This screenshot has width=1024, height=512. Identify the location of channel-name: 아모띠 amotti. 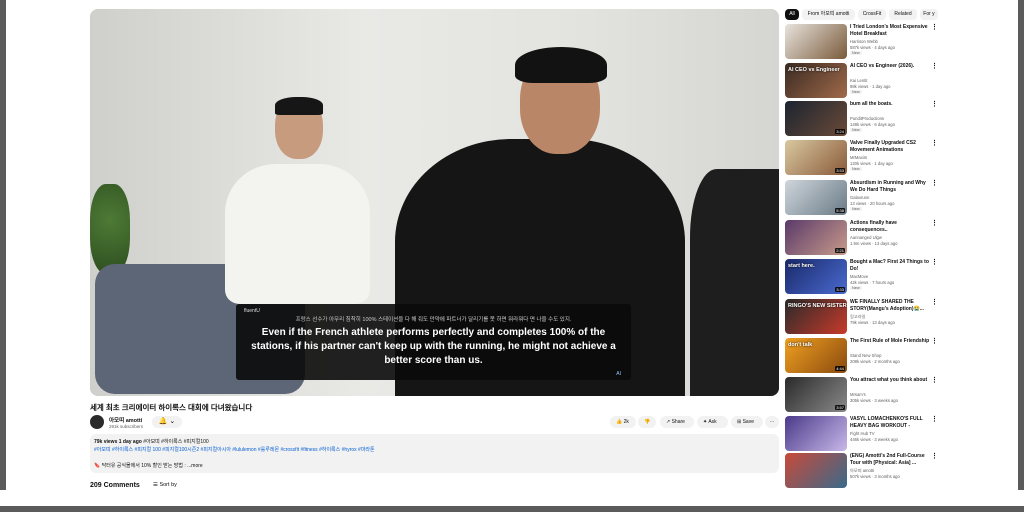
(125, 420).